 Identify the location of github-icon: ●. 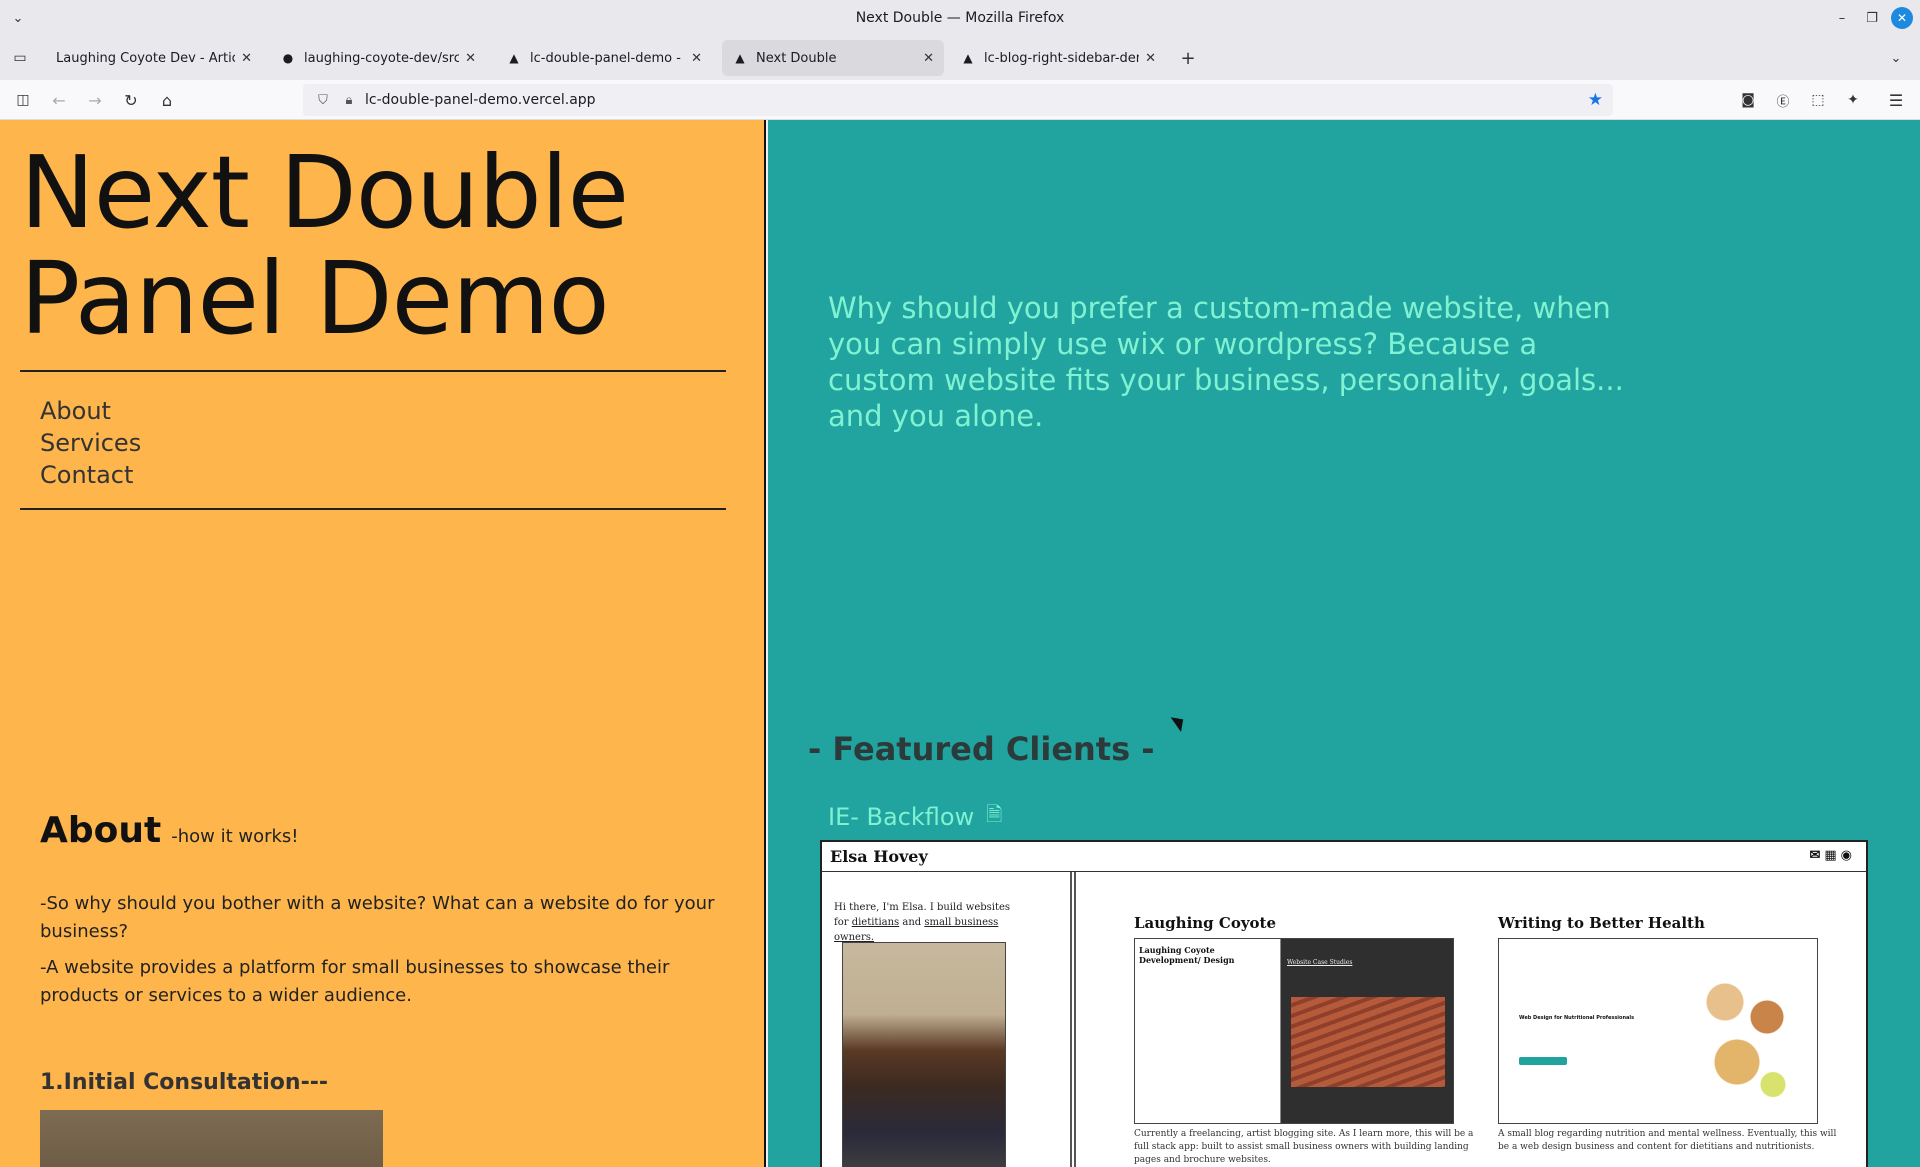
(288, 58).